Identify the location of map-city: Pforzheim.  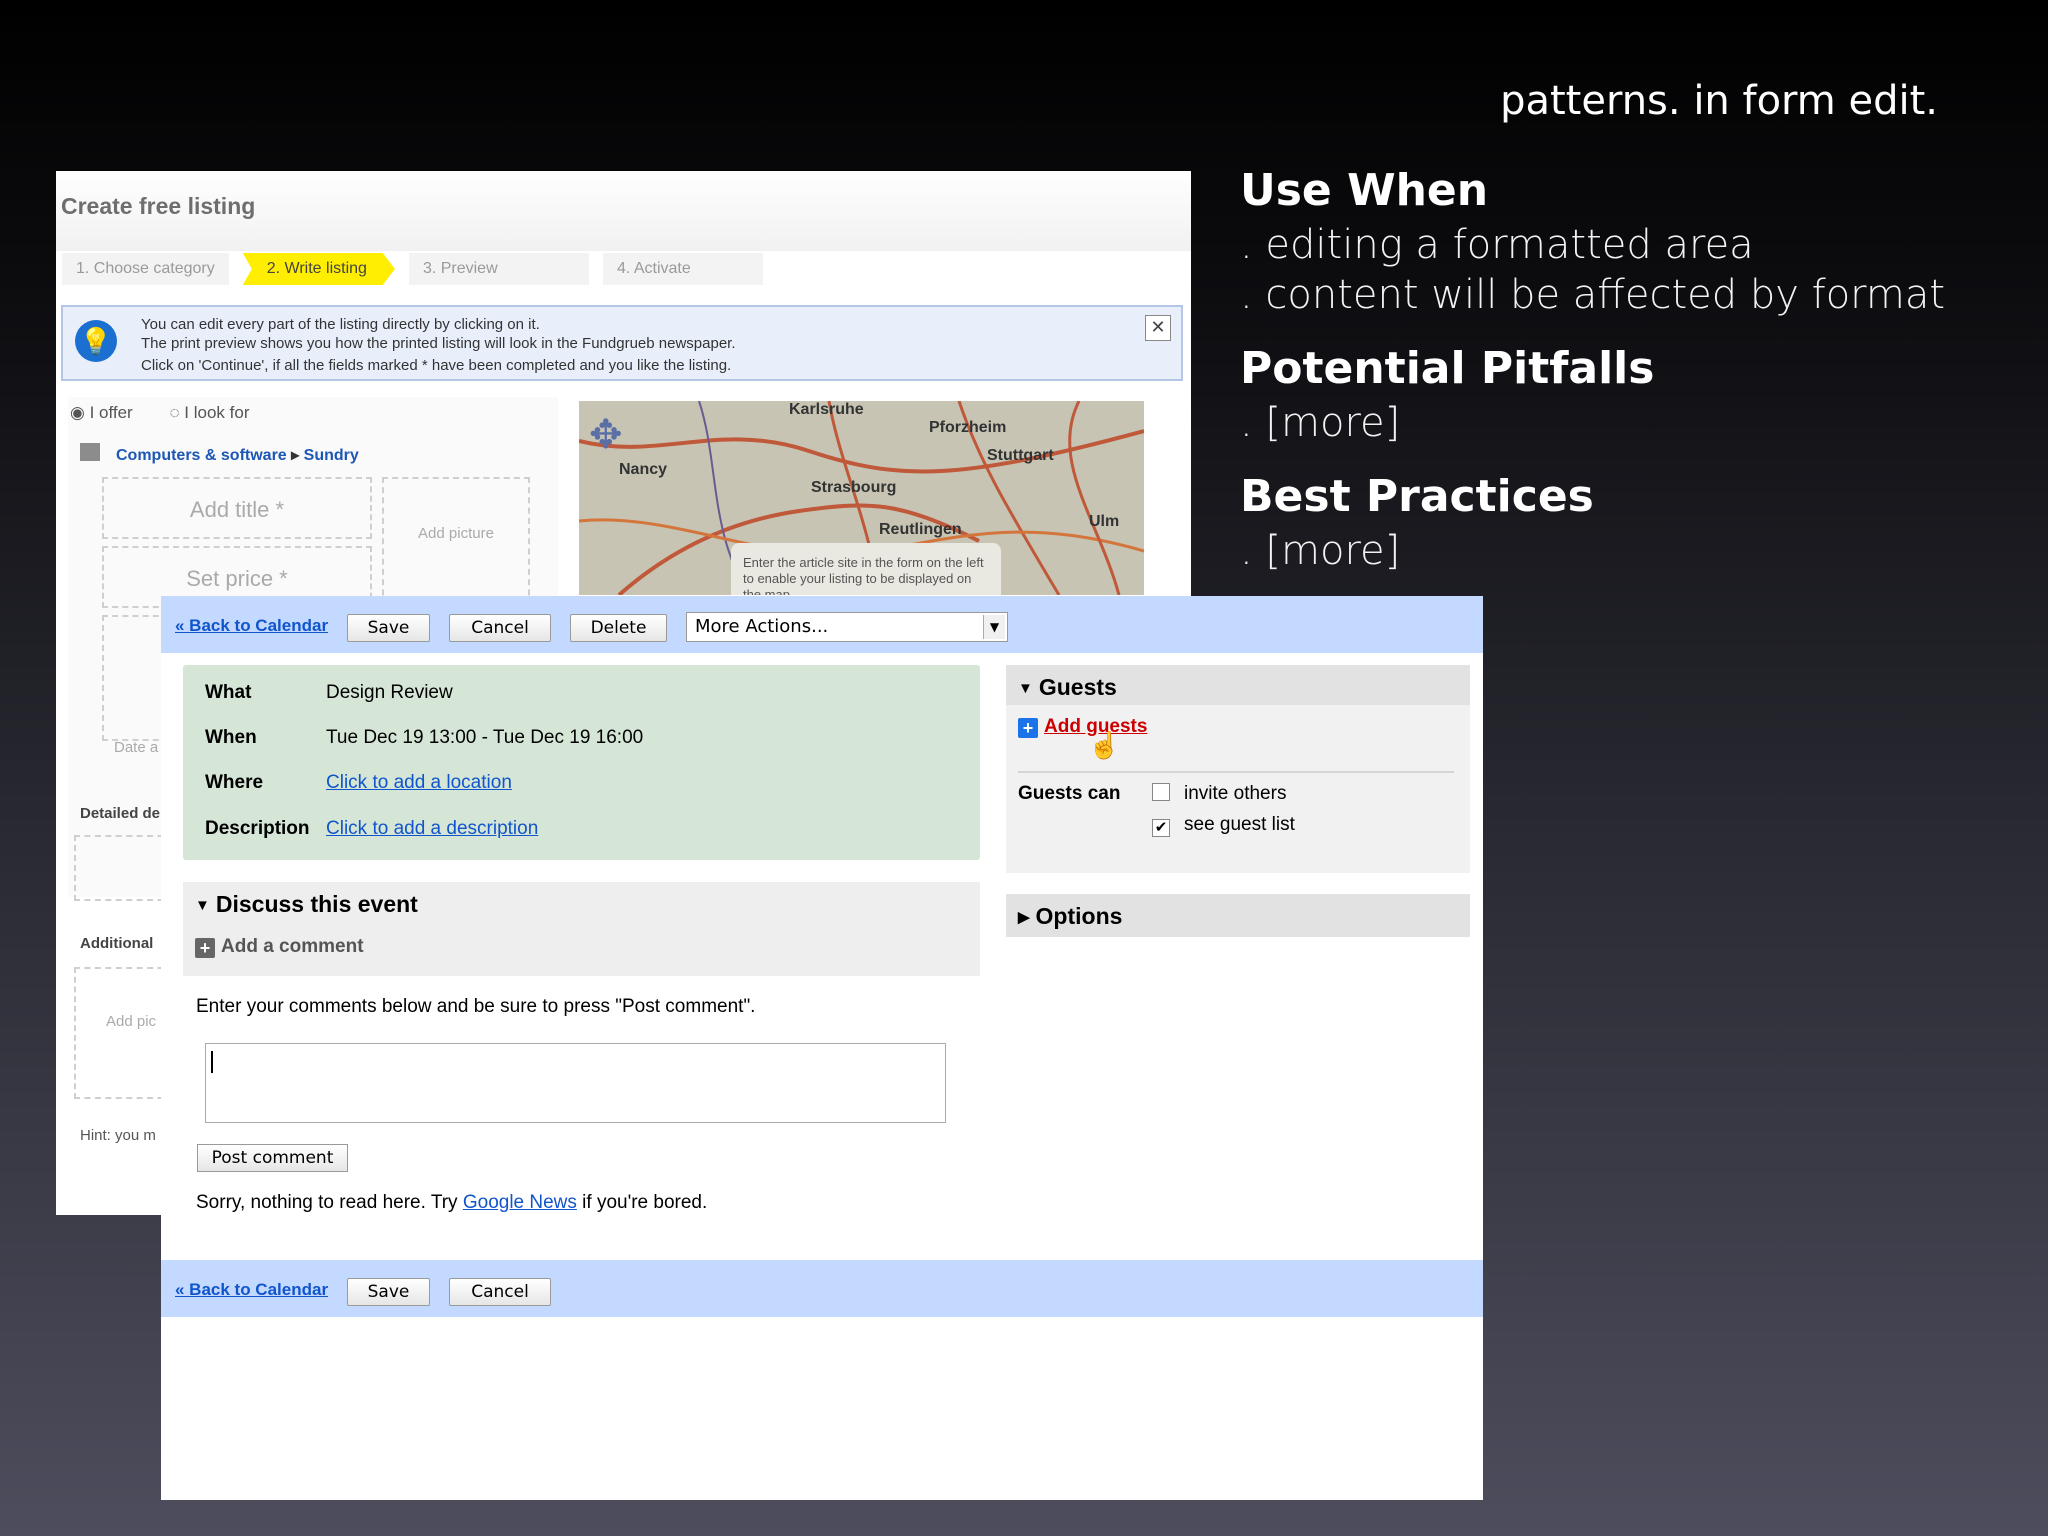
(968, 427).